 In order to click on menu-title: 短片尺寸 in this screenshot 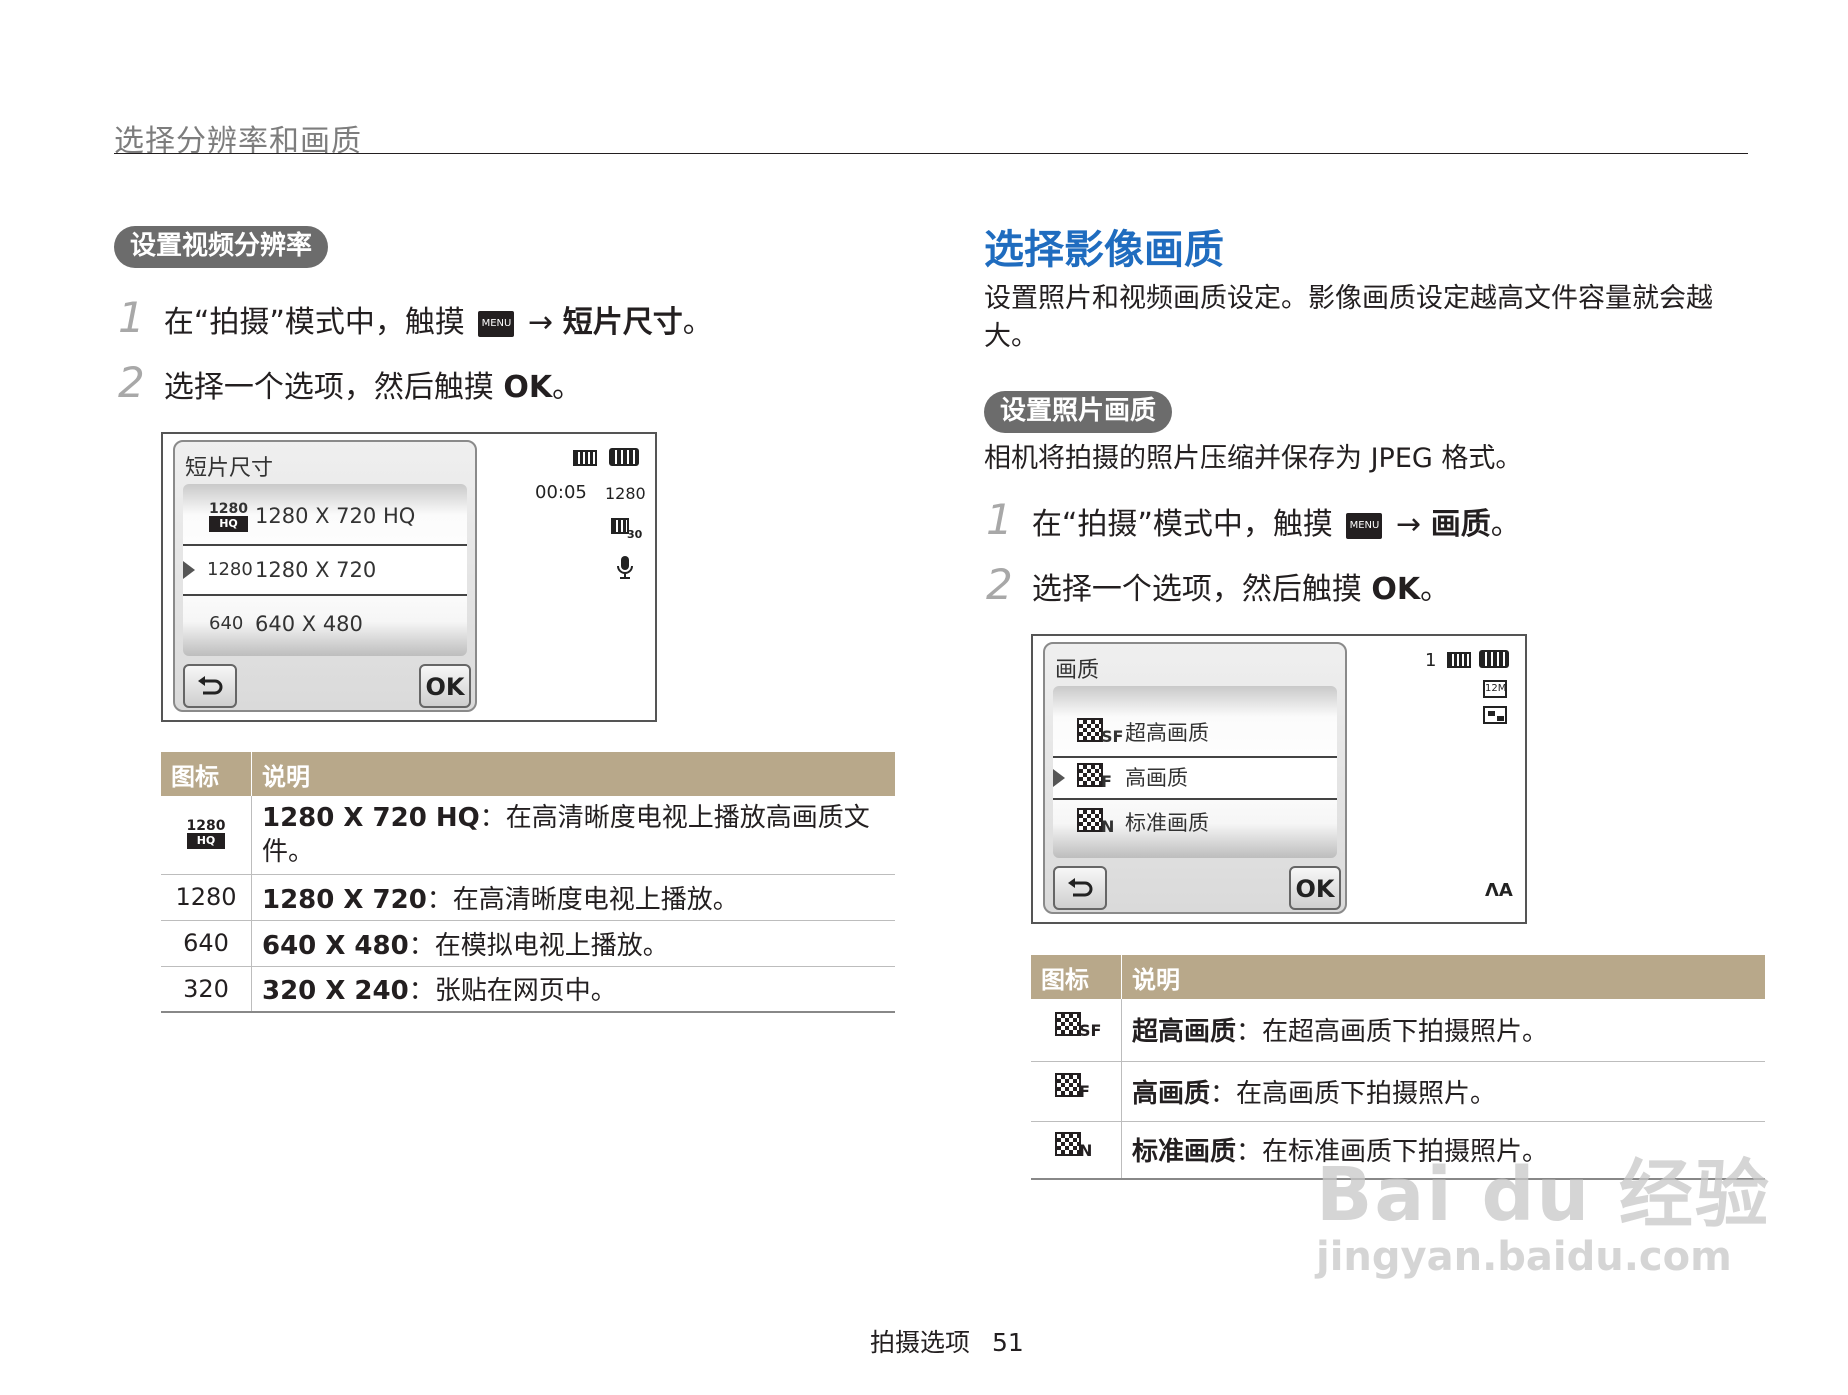, I will do `click(229, 468)`.